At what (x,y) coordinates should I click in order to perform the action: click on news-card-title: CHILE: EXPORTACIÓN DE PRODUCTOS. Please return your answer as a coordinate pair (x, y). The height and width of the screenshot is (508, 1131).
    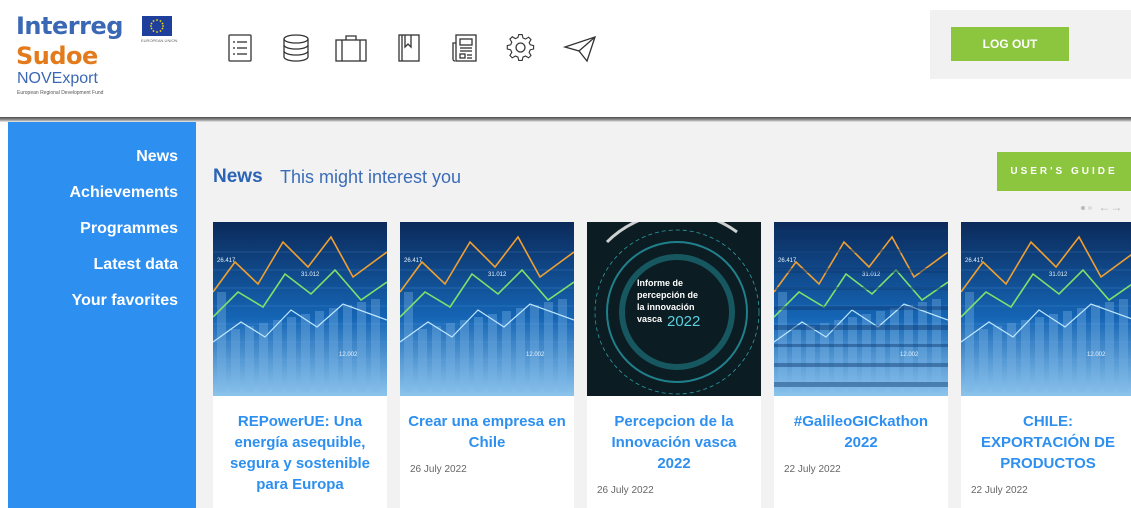
    Looking at the image, I should click on (1048, 442).